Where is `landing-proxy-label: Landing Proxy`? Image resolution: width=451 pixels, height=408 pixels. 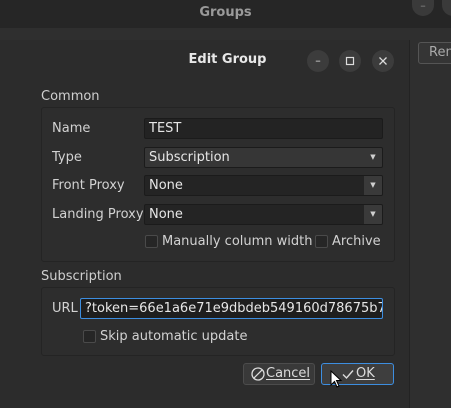
landing-proxy-label: Landing Proxy is located at coordinates (98, 214).